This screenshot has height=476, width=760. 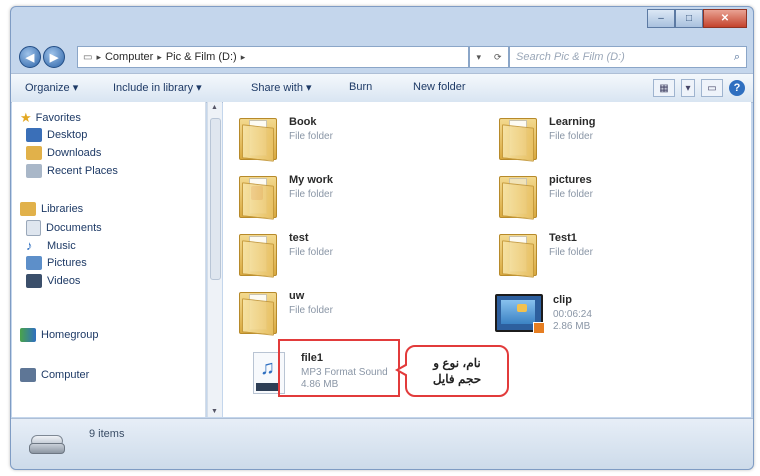 What do you see at coordinates (286, 139) in the screenshot?
I see `file-item-book: Book File folder` at bounding box center [286, 139].